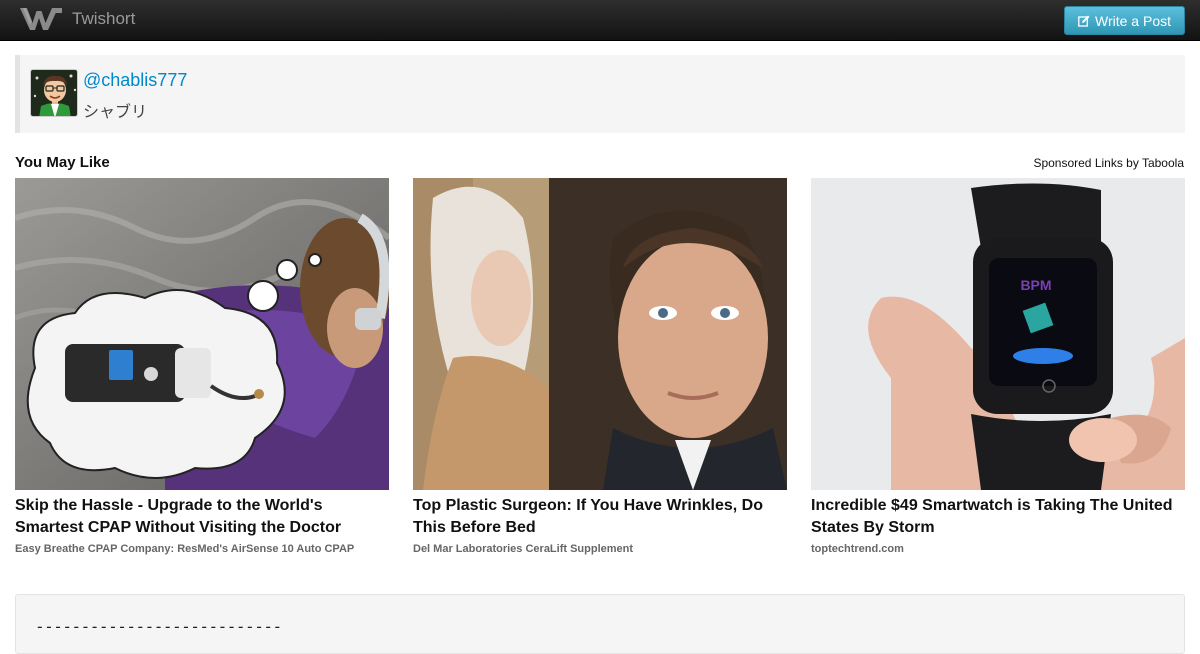 The image size is (1200, 654). Describe the element at coordinates (600, 94) in the screenshot. I see `profile-card: @chablis777 シャブリ` at that location.